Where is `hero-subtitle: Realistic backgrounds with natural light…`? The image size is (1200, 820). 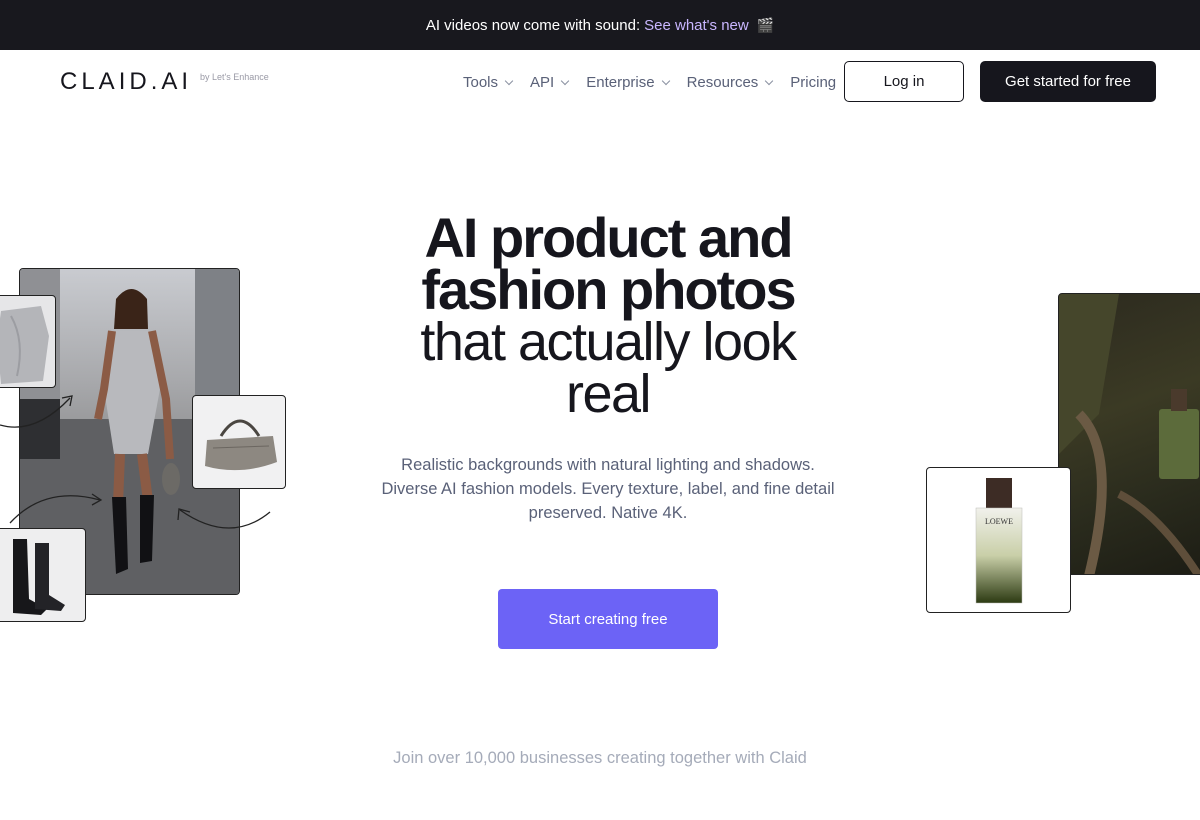 hero-subtitle: Realistic backgrounds with natural light… is located at coordinates (608, 489).